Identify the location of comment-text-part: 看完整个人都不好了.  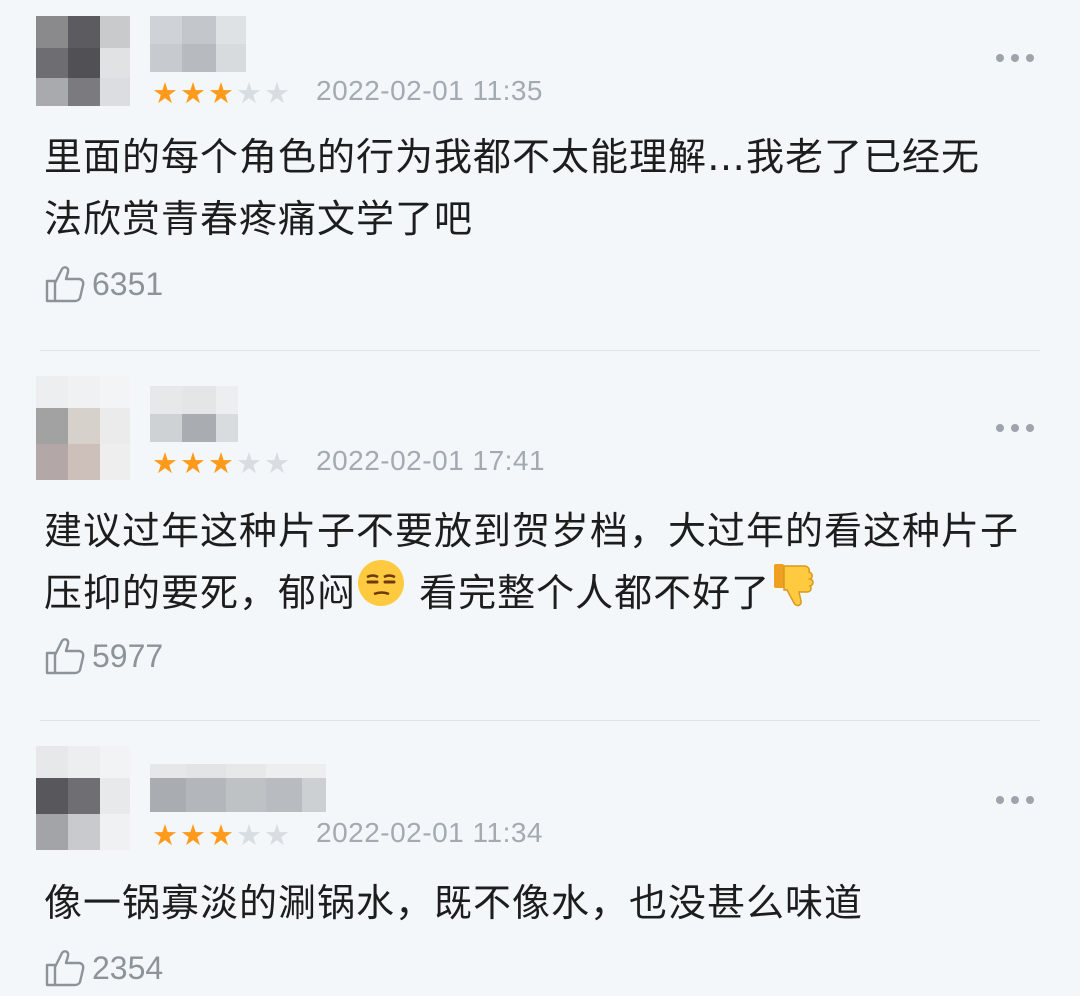
(588, 593).